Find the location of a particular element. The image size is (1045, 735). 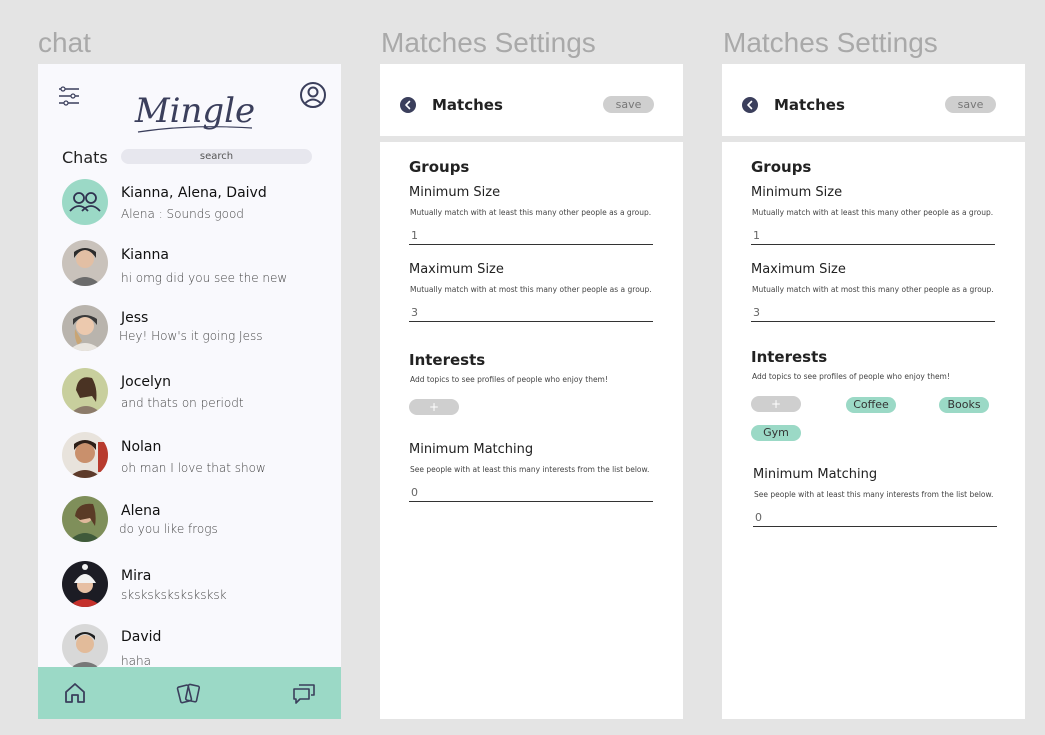

chat-item: Nolan oh man I love that show is located at coordinates (189, 462).